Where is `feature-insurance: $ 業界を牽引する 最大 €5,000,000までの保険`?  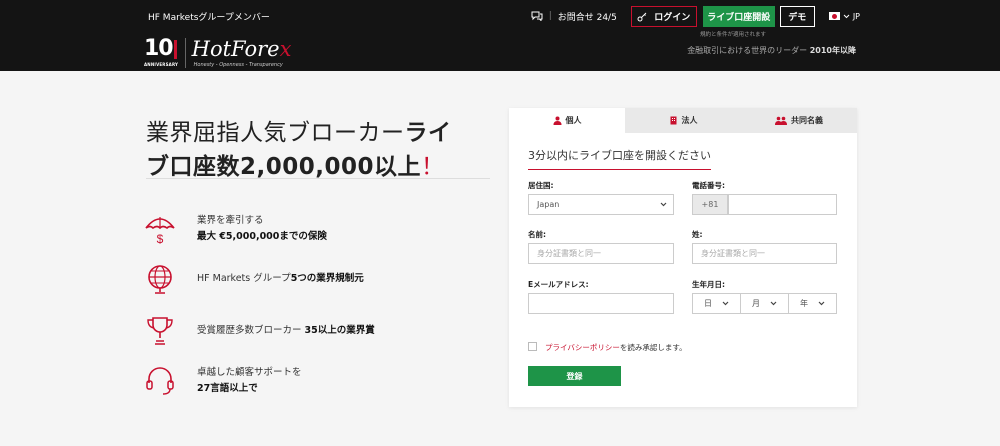
feature-insurance: $ 業界を牽引する 最大 €5,000,000までの保険 is located at coordinates (235, 229).